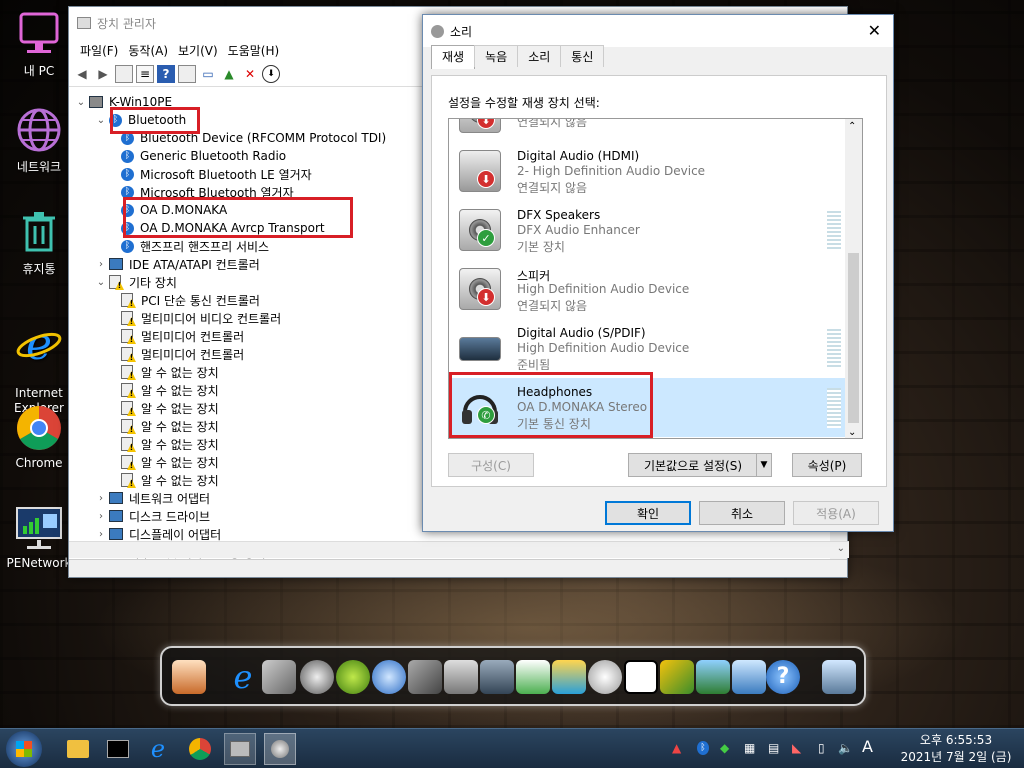 The image size is (1024, 768). I want to click on uninstall-device-icon: ✕, so click(250, 74).